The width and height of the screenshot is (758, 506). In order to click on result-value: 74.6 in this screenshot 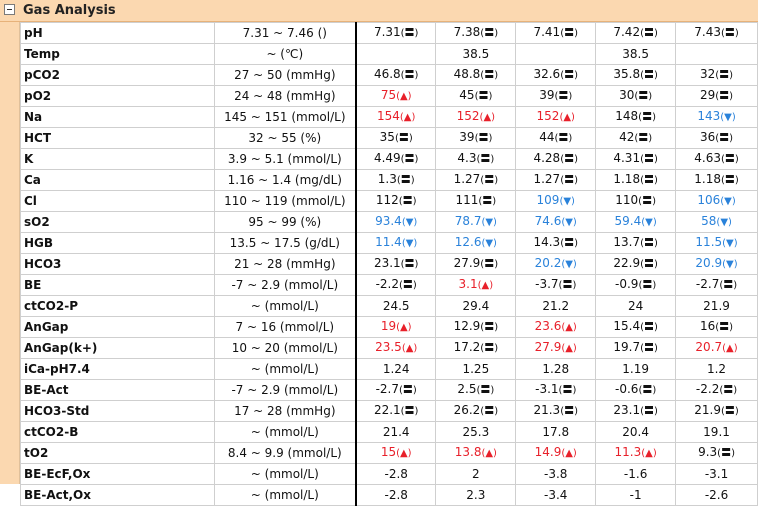, I will do `click(548, 221)`.